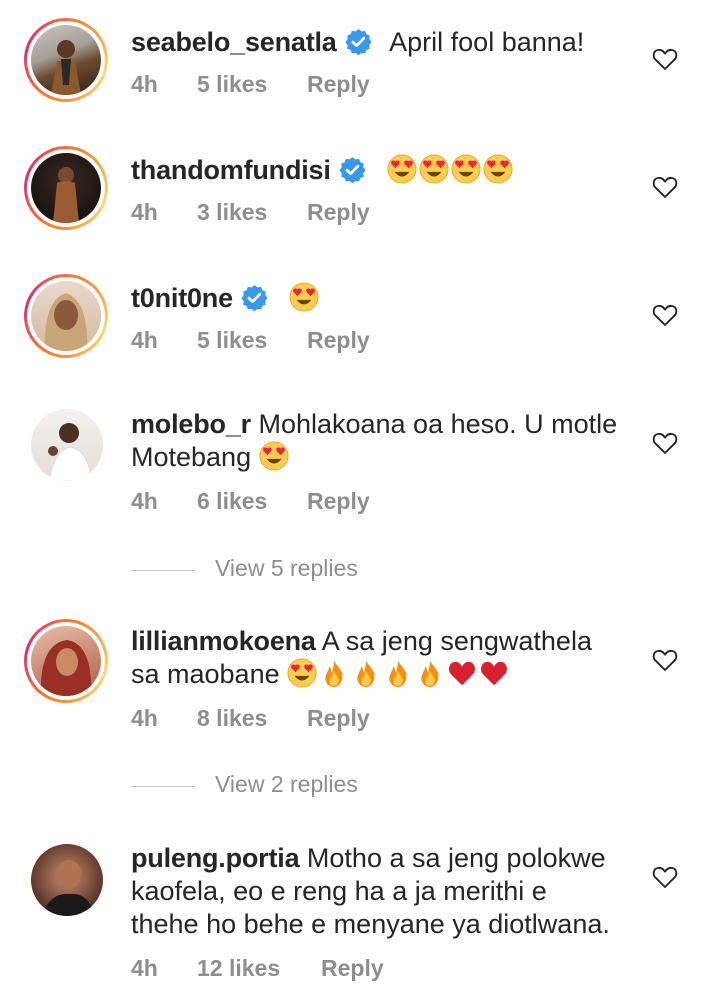 The width and height of the screenshot is (720, 984). What do you see at coordinates (456, 858) in the screenshot?
I see `comment-text: Motho a sa jeng polokwe` at bounding box center [456, 858].